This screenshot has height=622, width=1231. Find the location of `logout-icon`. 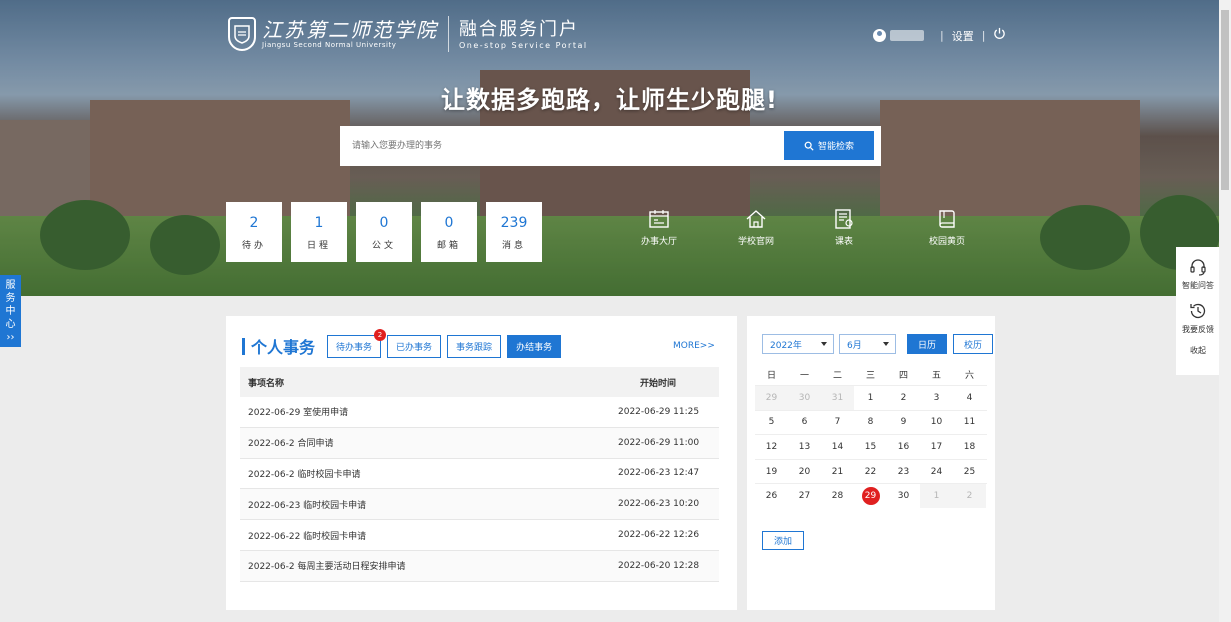

logout-icon is located at coordinates (999, 35).